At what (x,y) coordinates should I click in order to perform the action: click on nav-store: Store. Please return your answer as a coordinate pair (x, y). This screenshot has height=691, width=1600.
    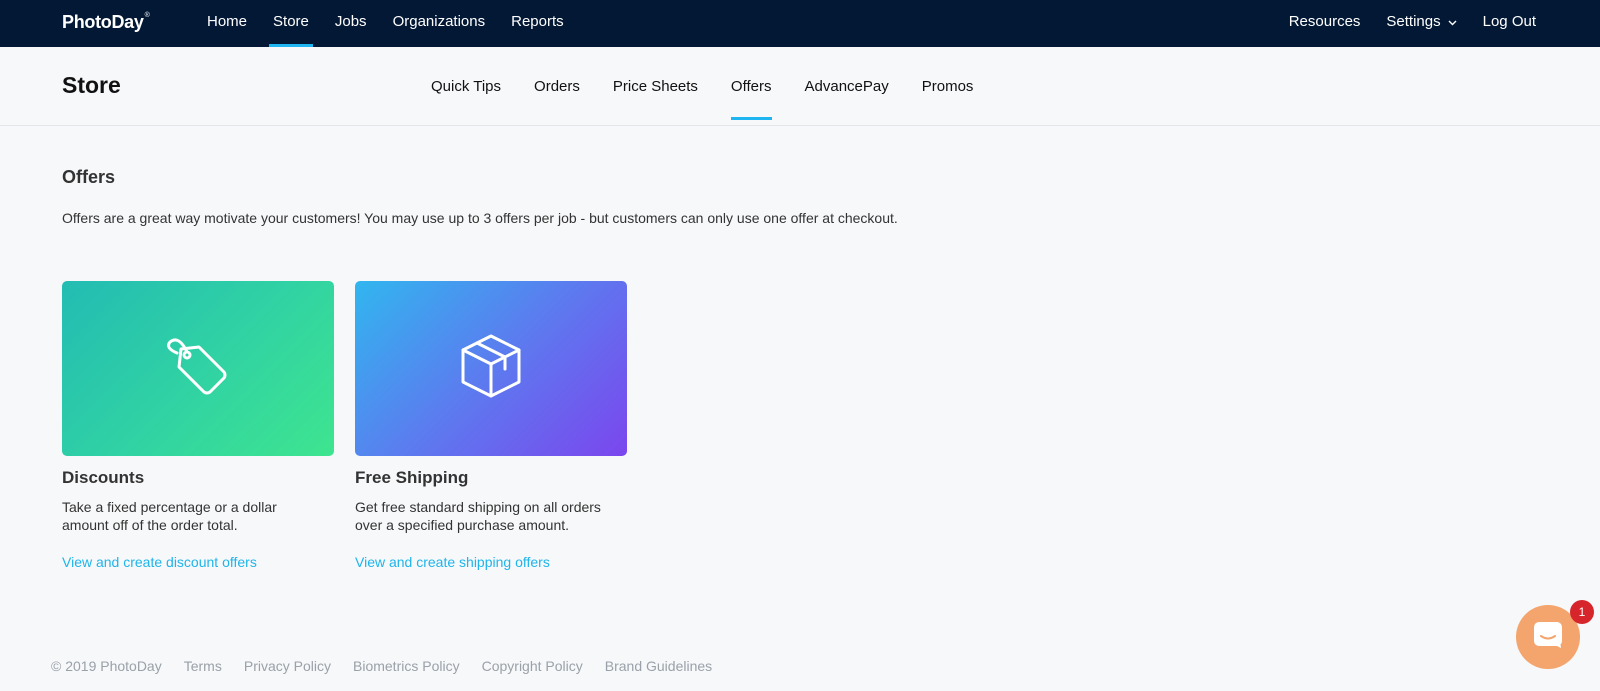
    Looking at the image, I should click on (291, 23).